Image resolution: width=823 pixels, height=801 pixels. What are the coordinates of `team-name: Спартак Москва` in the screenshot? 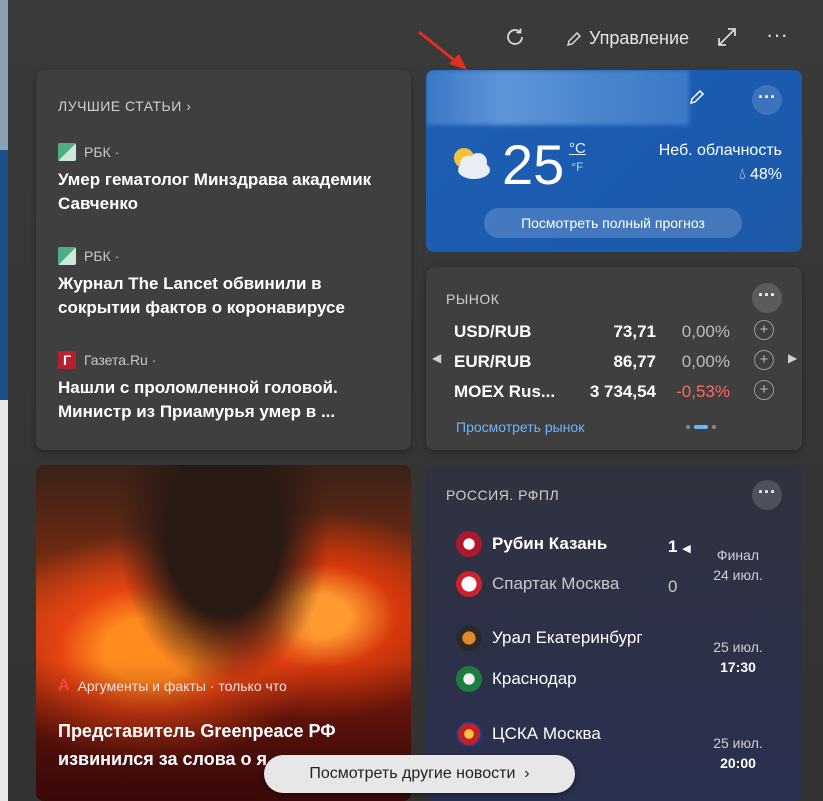 It's located at (556, 583).